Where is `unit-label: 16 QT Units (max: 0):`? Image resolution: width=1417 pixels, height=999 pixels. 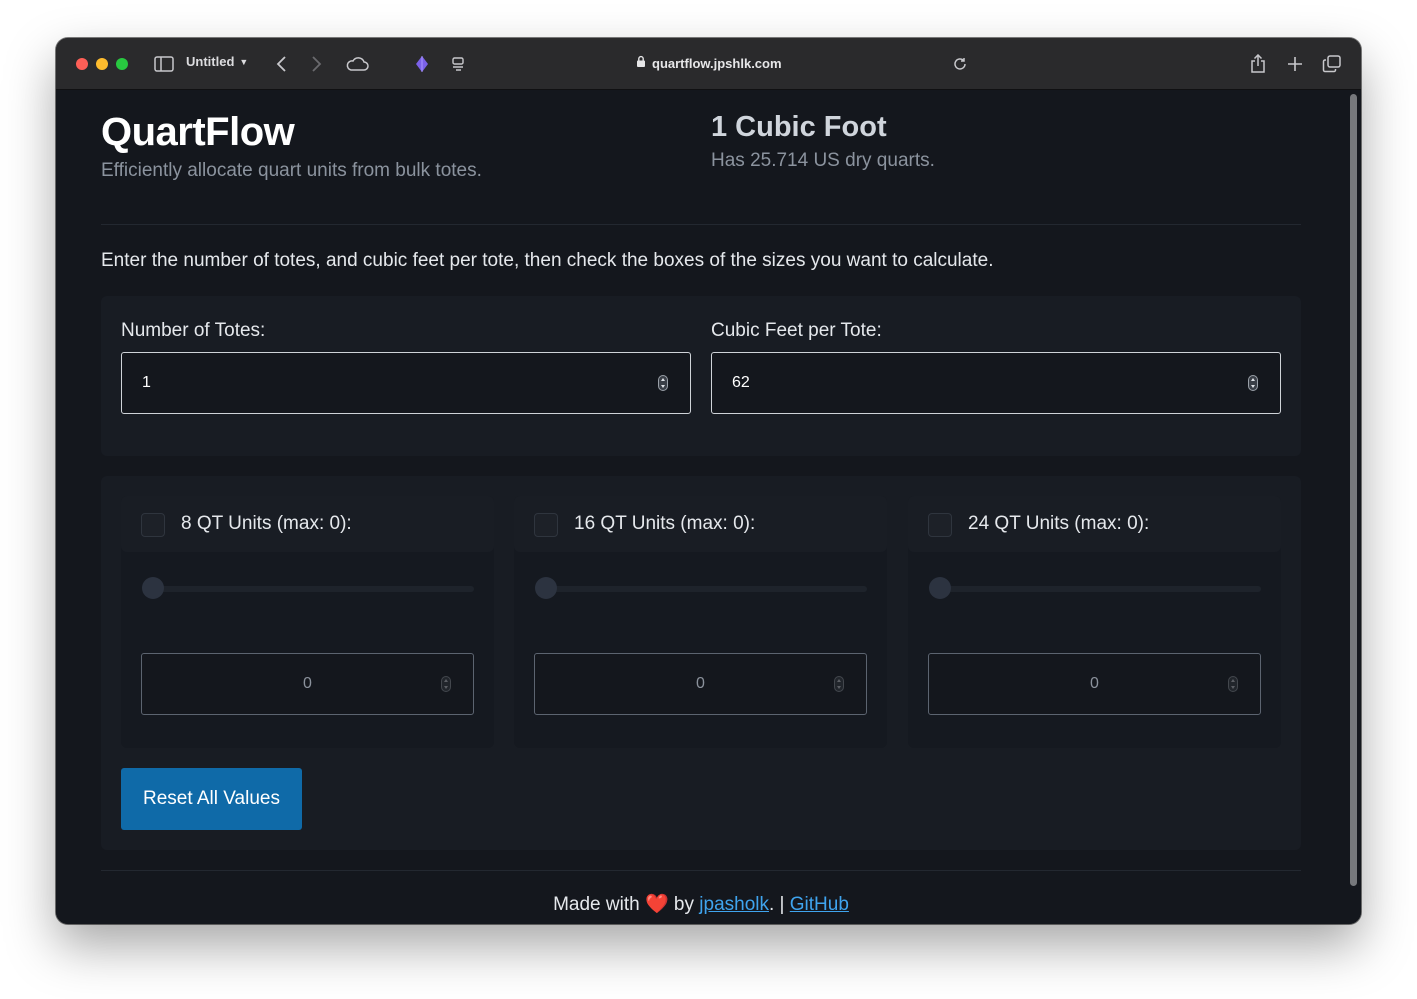 unit-label: 16 QT Units (max: 0): is located at coordinates (665, 523).